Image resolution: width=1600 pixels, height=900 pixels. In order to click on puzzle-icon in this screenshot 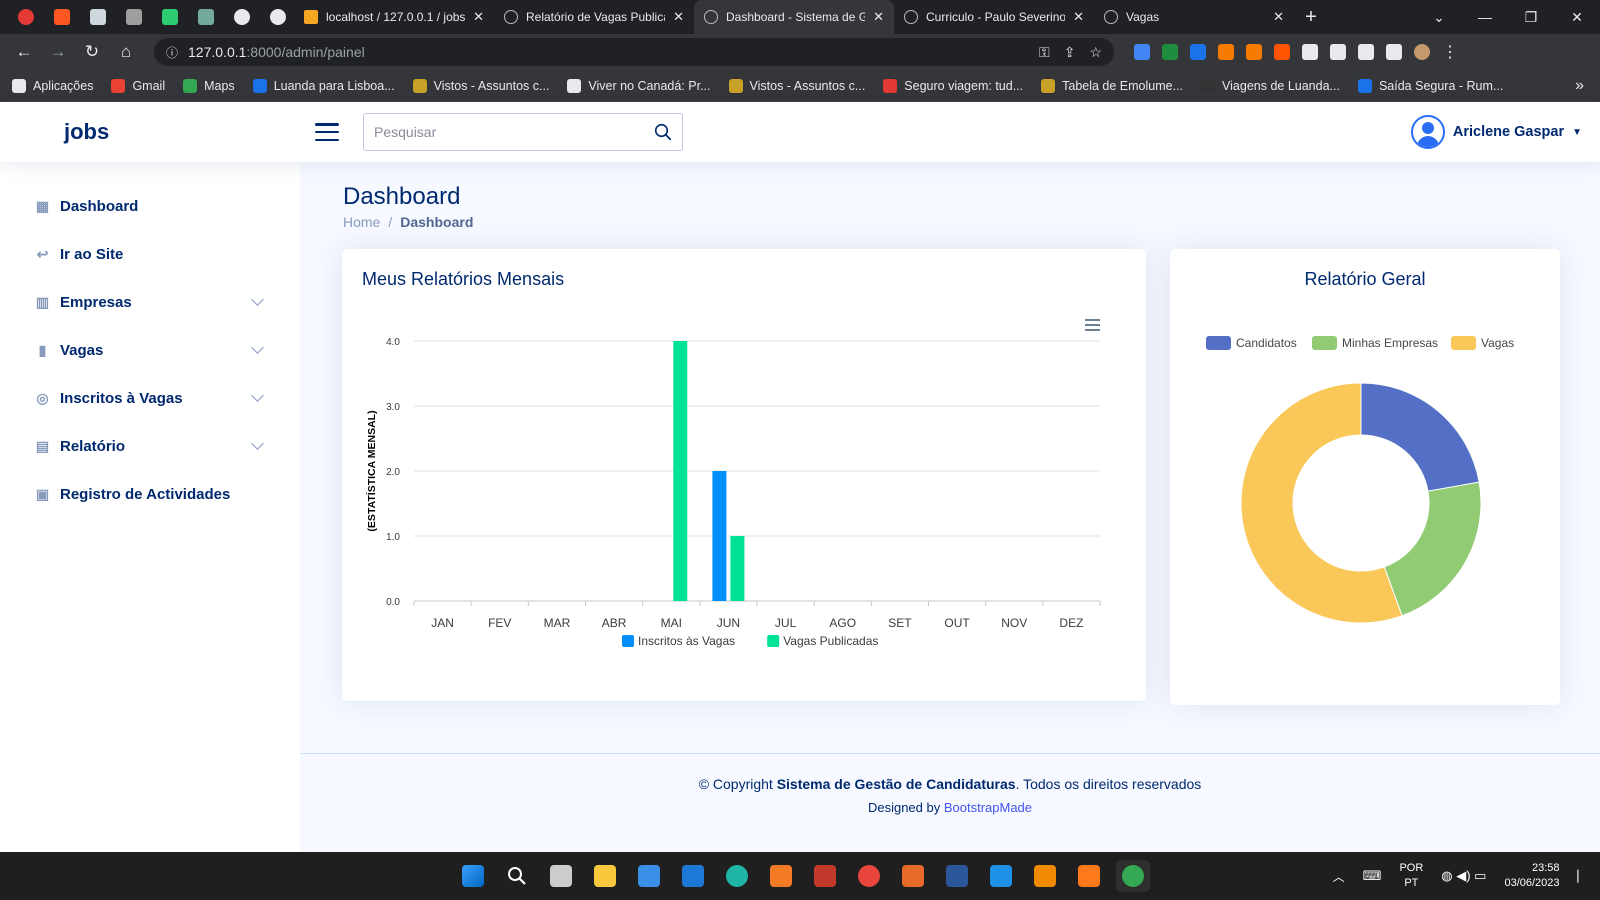, I will do `click(1366, 52)`.